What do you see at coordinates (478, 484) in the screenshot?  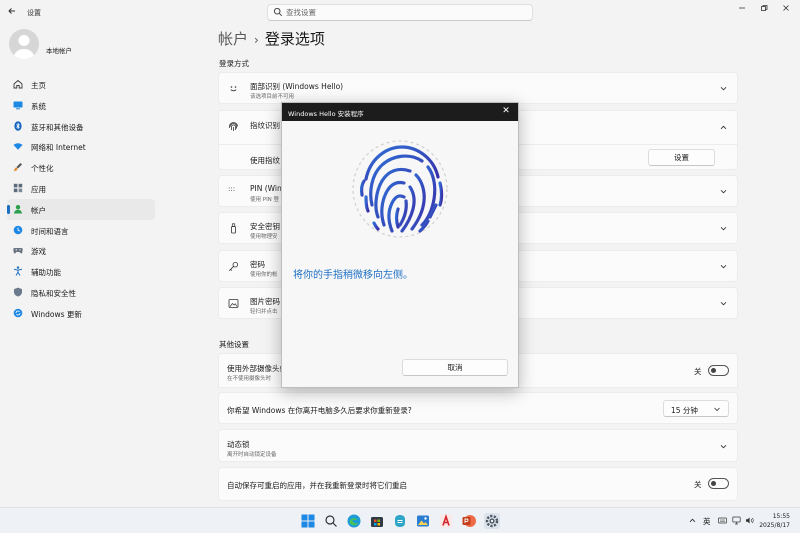 I see `restart-apps-card: 自动保存可重启的应用，并在我重新登录时将它们重启` at bounding box center [478, 484].